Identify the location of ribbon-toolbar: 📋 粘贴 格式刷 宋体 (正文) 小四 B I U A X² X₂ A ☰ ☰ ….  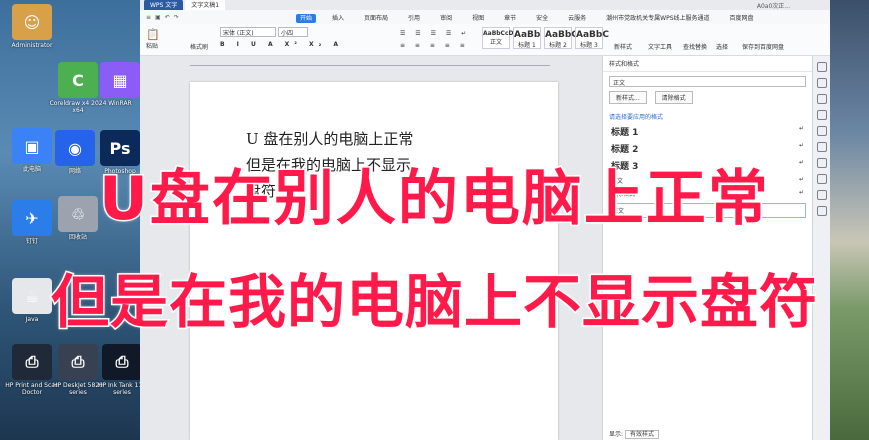
(485, 40).